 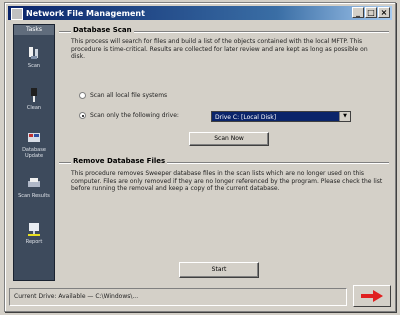 I want to click on radio-label: Scan only the following drive:, so click(x=134, y=115).